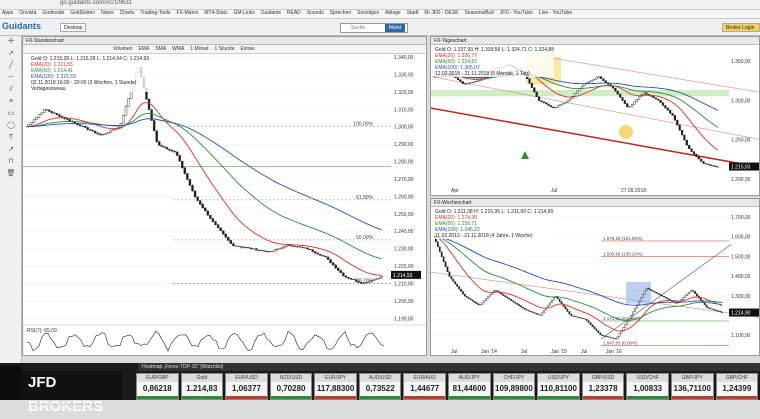 The width and height of the screenshot is (760, 419). Describe the element at coordinates (107, 13) in the screenshot. I see `bookmark-item: News` at that location.